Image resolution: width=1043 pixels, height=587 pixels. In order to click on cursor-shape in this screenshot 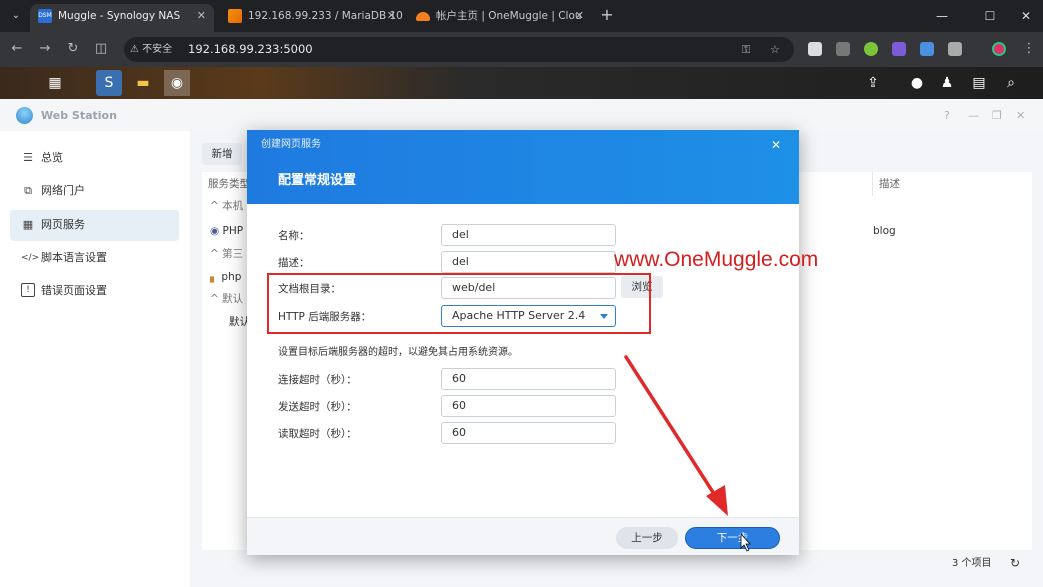, I will do `click(745, 542)`.